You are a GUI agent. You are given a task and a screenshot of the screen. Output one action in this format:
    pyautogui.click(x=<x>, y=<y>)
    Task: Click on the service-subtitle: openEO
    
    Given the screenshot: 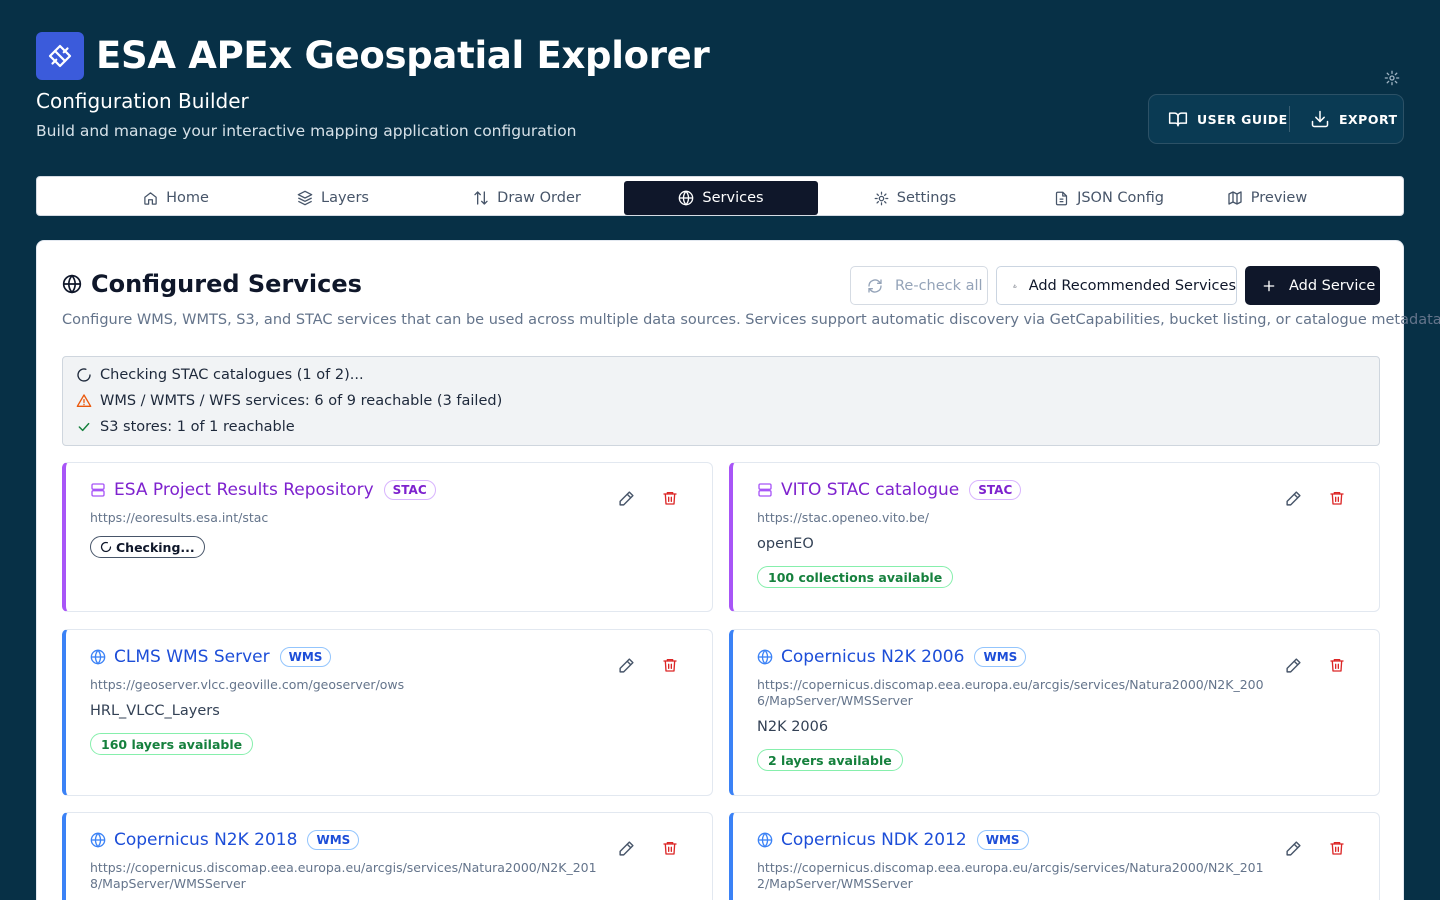 What is the action you would take?
    pyautogui.click(x=785, y=544)
    